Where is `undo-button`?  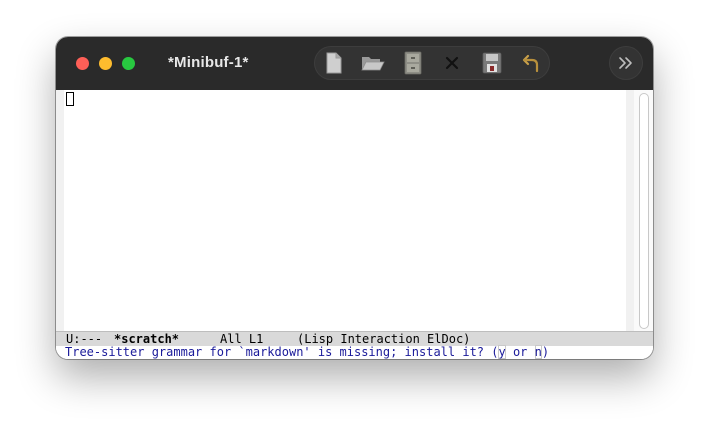
undo-button is located at coordinates (531, 63).